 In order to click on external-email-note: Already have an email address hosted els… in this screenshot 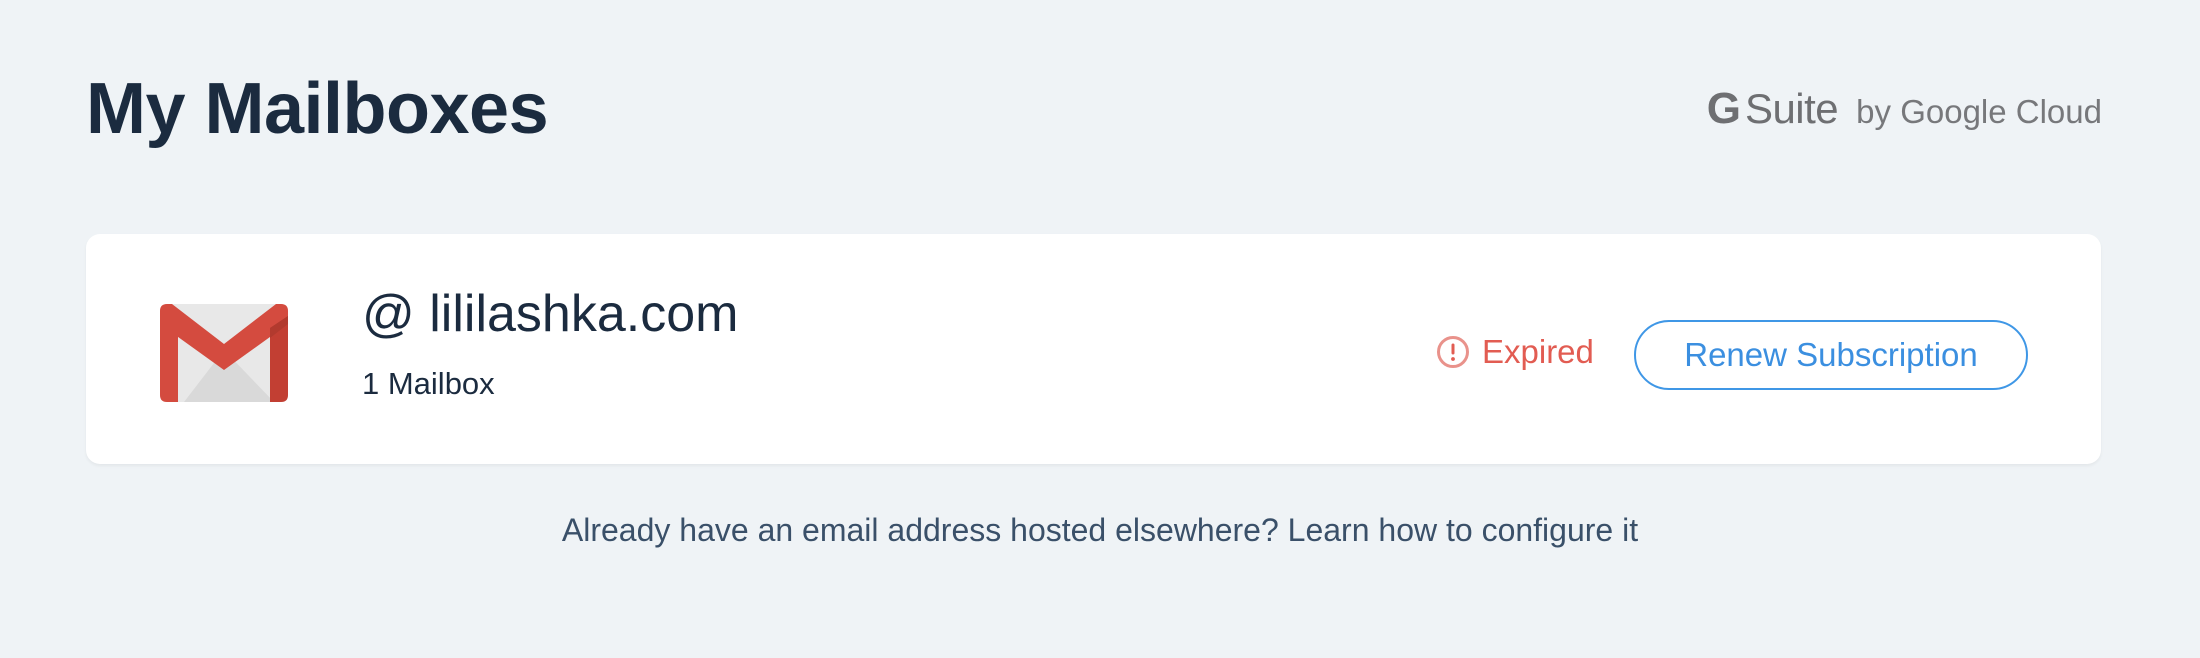, I will do `click(1100, 530)`.